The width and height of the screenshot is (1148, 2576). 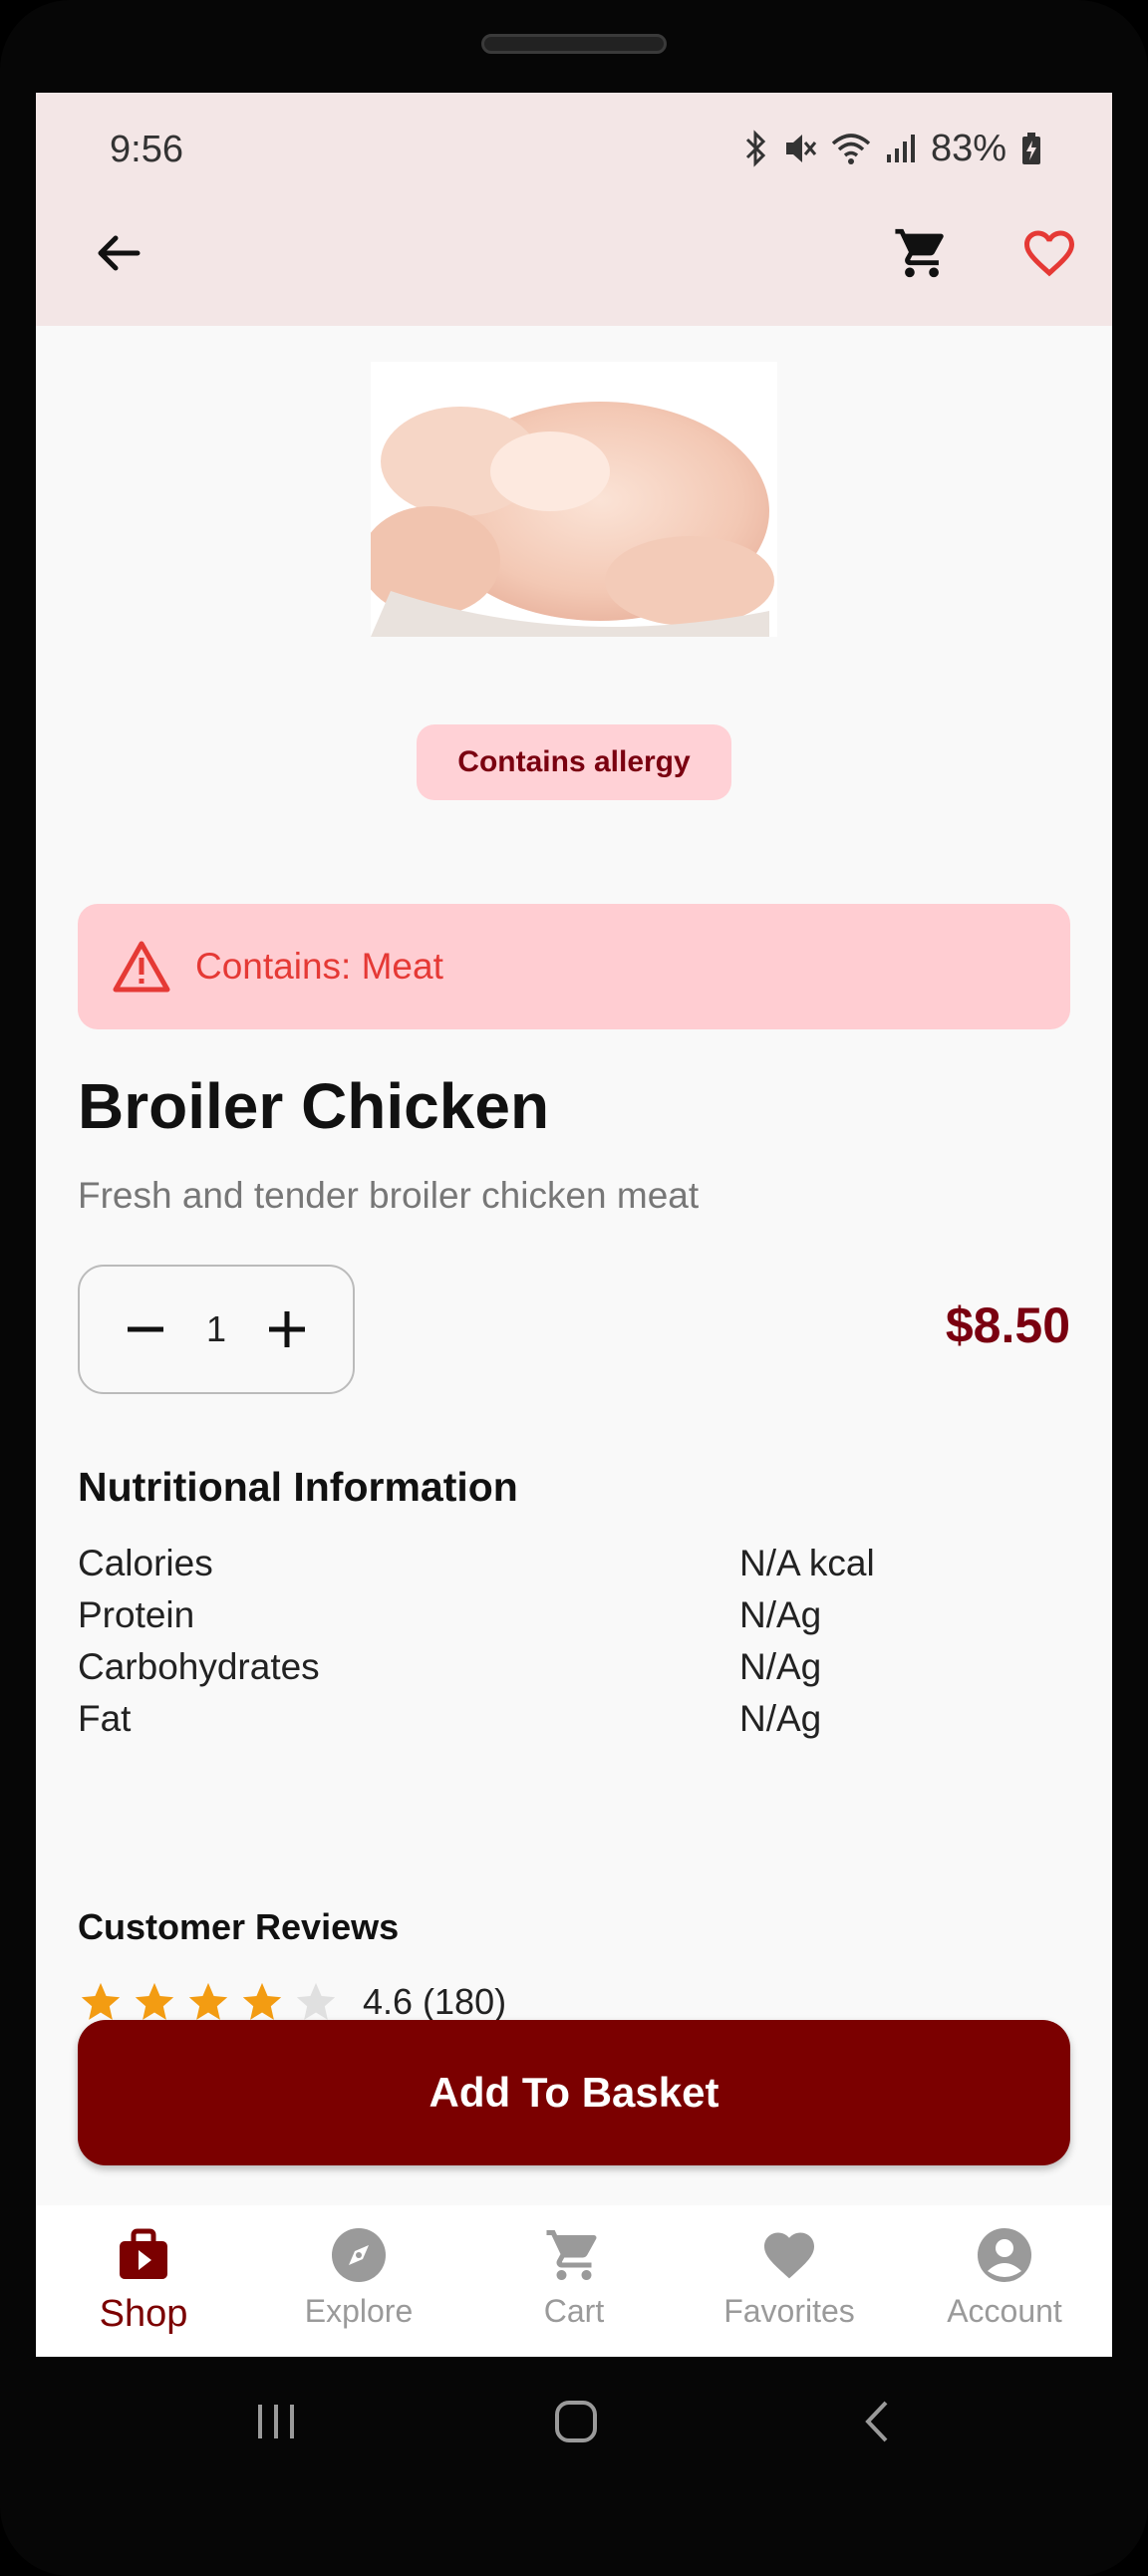 I want to click on system-back-button, so click(x=879, y=2421).